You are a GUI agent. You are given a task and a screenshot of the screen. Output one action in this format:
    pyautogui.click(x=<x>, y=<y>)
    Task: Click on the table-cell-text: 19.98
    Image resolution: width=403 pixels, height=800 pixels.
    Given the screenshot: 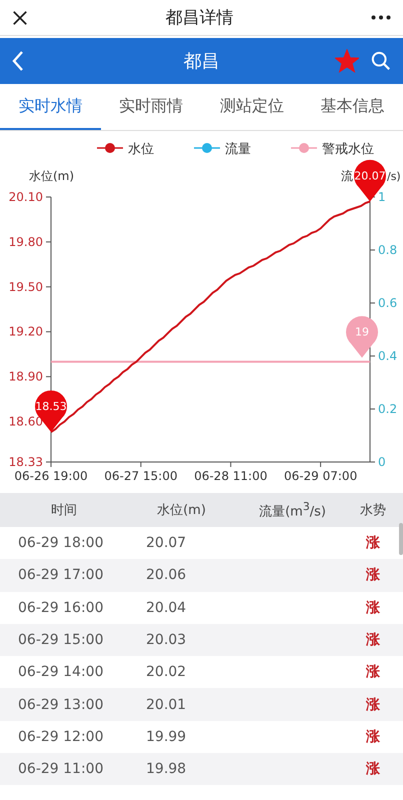 What is the action you would take?
    pyautogui.click(x=166, y=769)
    